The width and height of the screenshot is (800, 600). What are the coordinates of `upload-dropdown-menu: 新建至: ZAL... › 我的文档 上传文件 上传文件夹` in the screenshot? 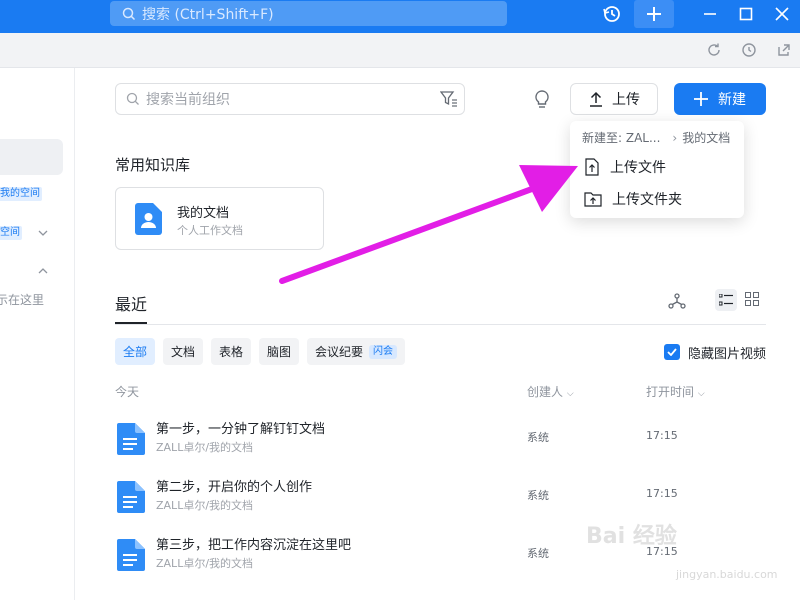 It's located at (657, 169).